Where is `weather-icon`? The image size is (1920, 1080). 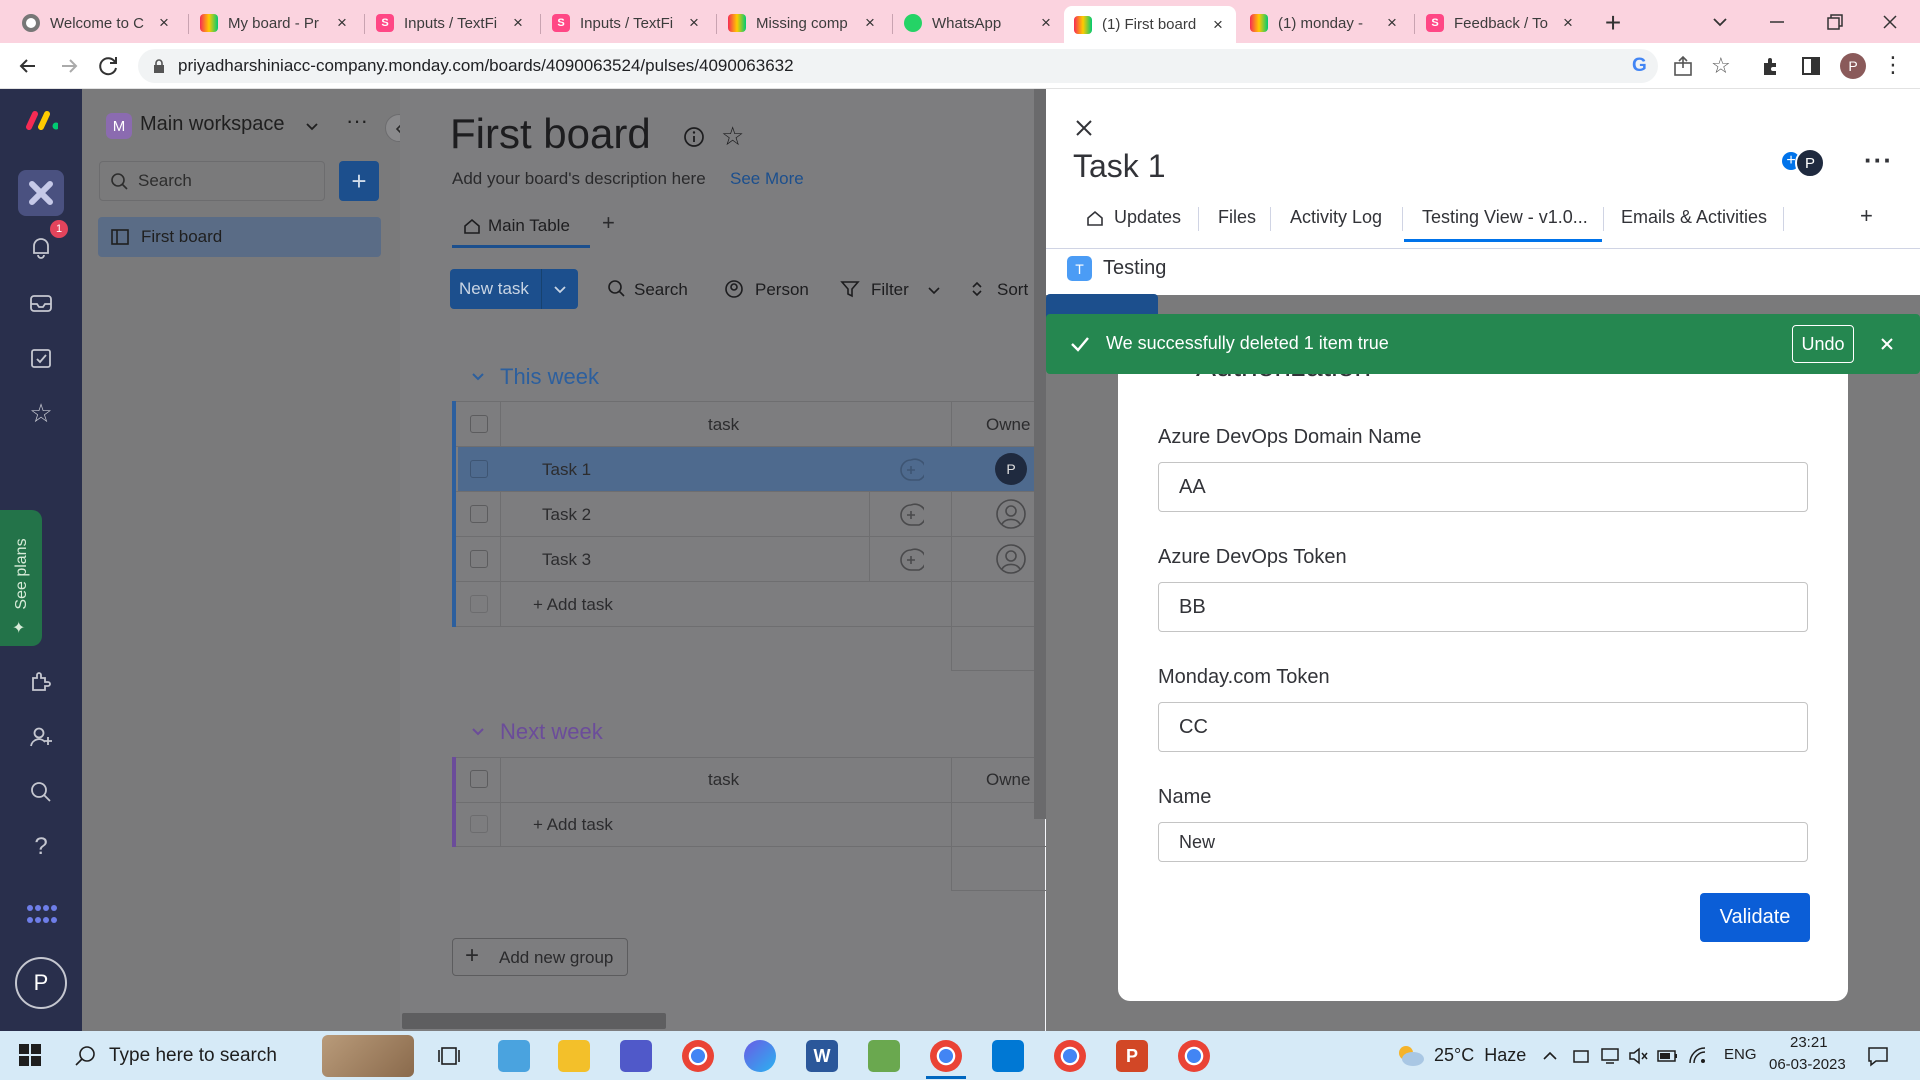 weather-icon is located at coordinates (1410, 1055).